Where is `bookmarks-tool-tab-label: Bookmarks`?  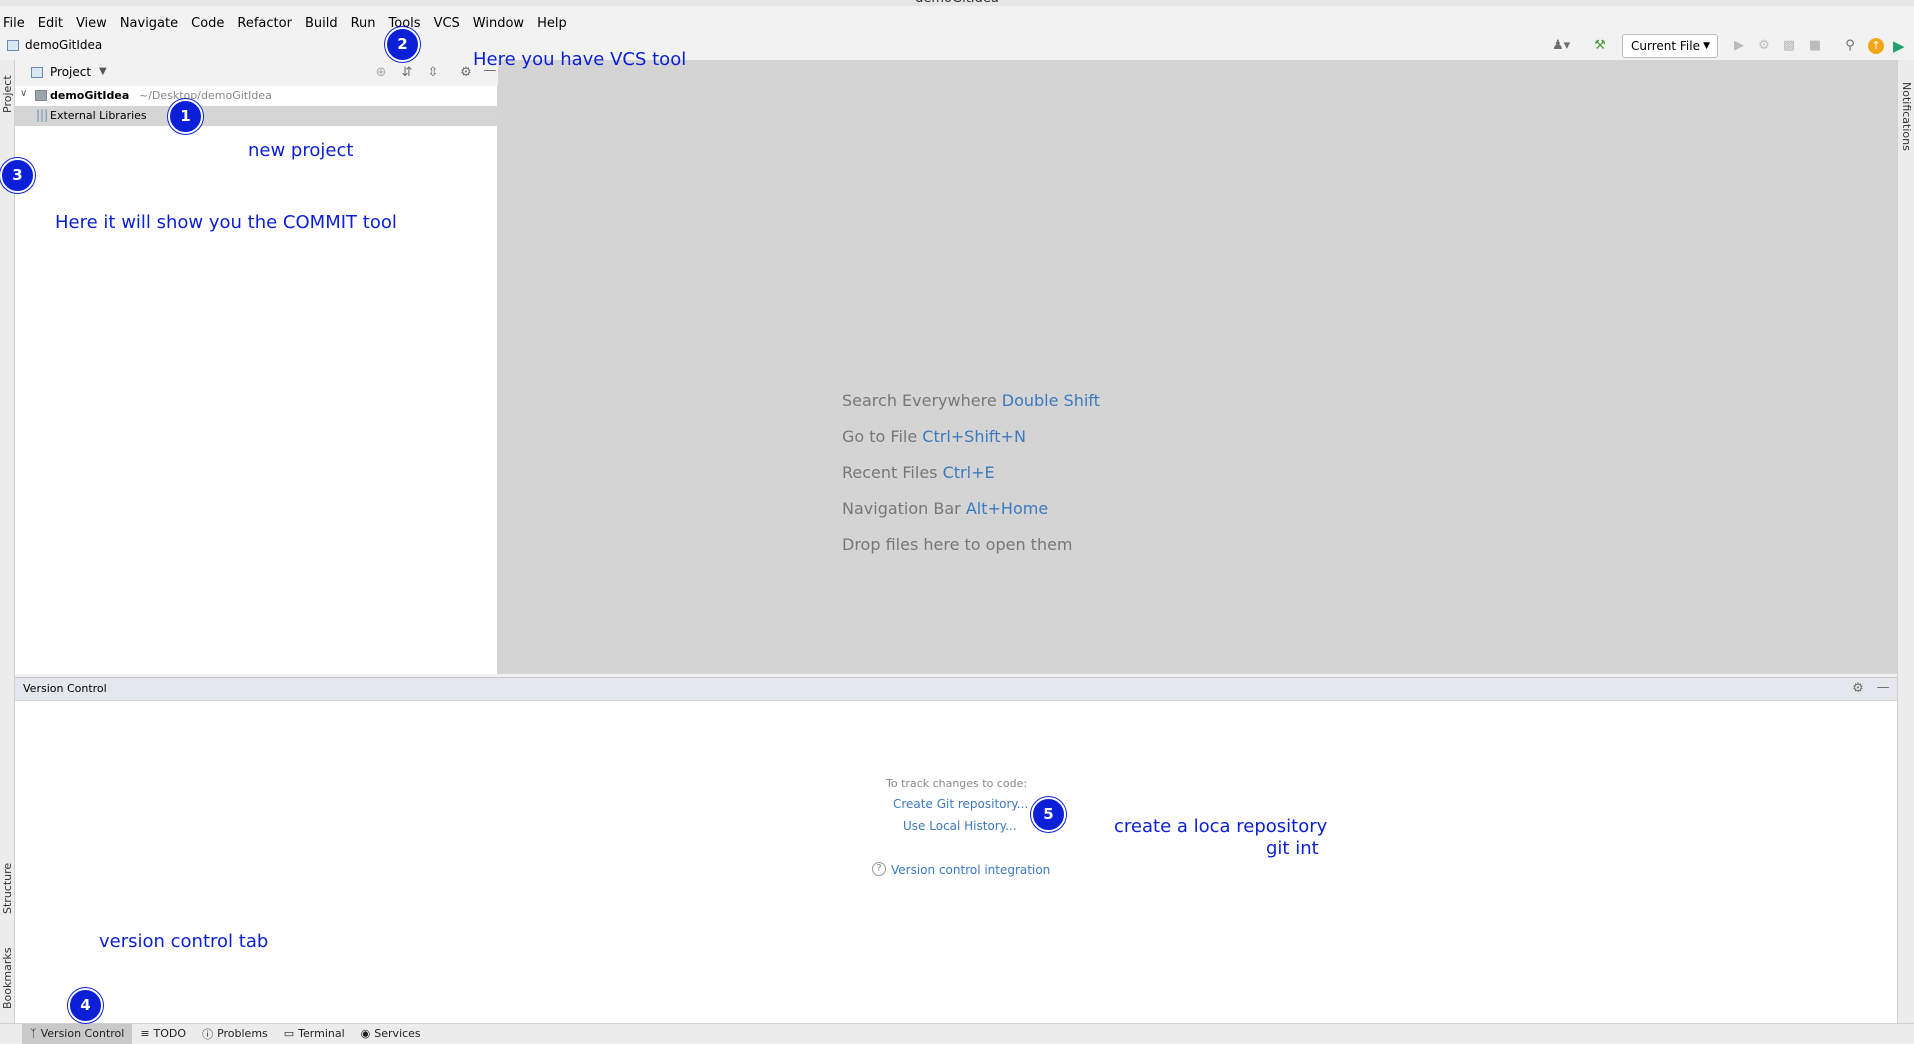 bookmarks-tool-tab-label: Bookmarks is located at coordinates (7, 978).